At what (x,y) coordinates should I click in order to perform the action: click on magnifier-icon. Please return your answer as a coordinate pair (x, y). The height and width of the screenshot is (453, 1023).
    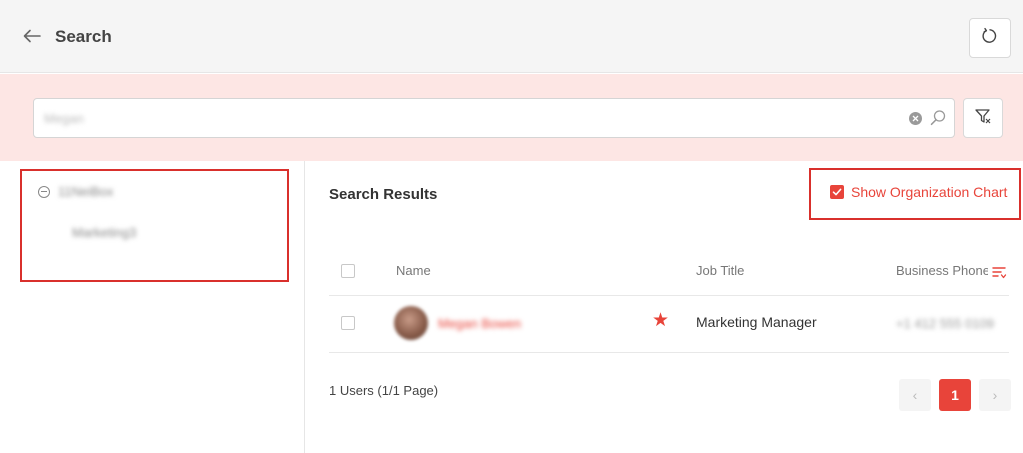
    Looking at the image, I should click on (938, 118).